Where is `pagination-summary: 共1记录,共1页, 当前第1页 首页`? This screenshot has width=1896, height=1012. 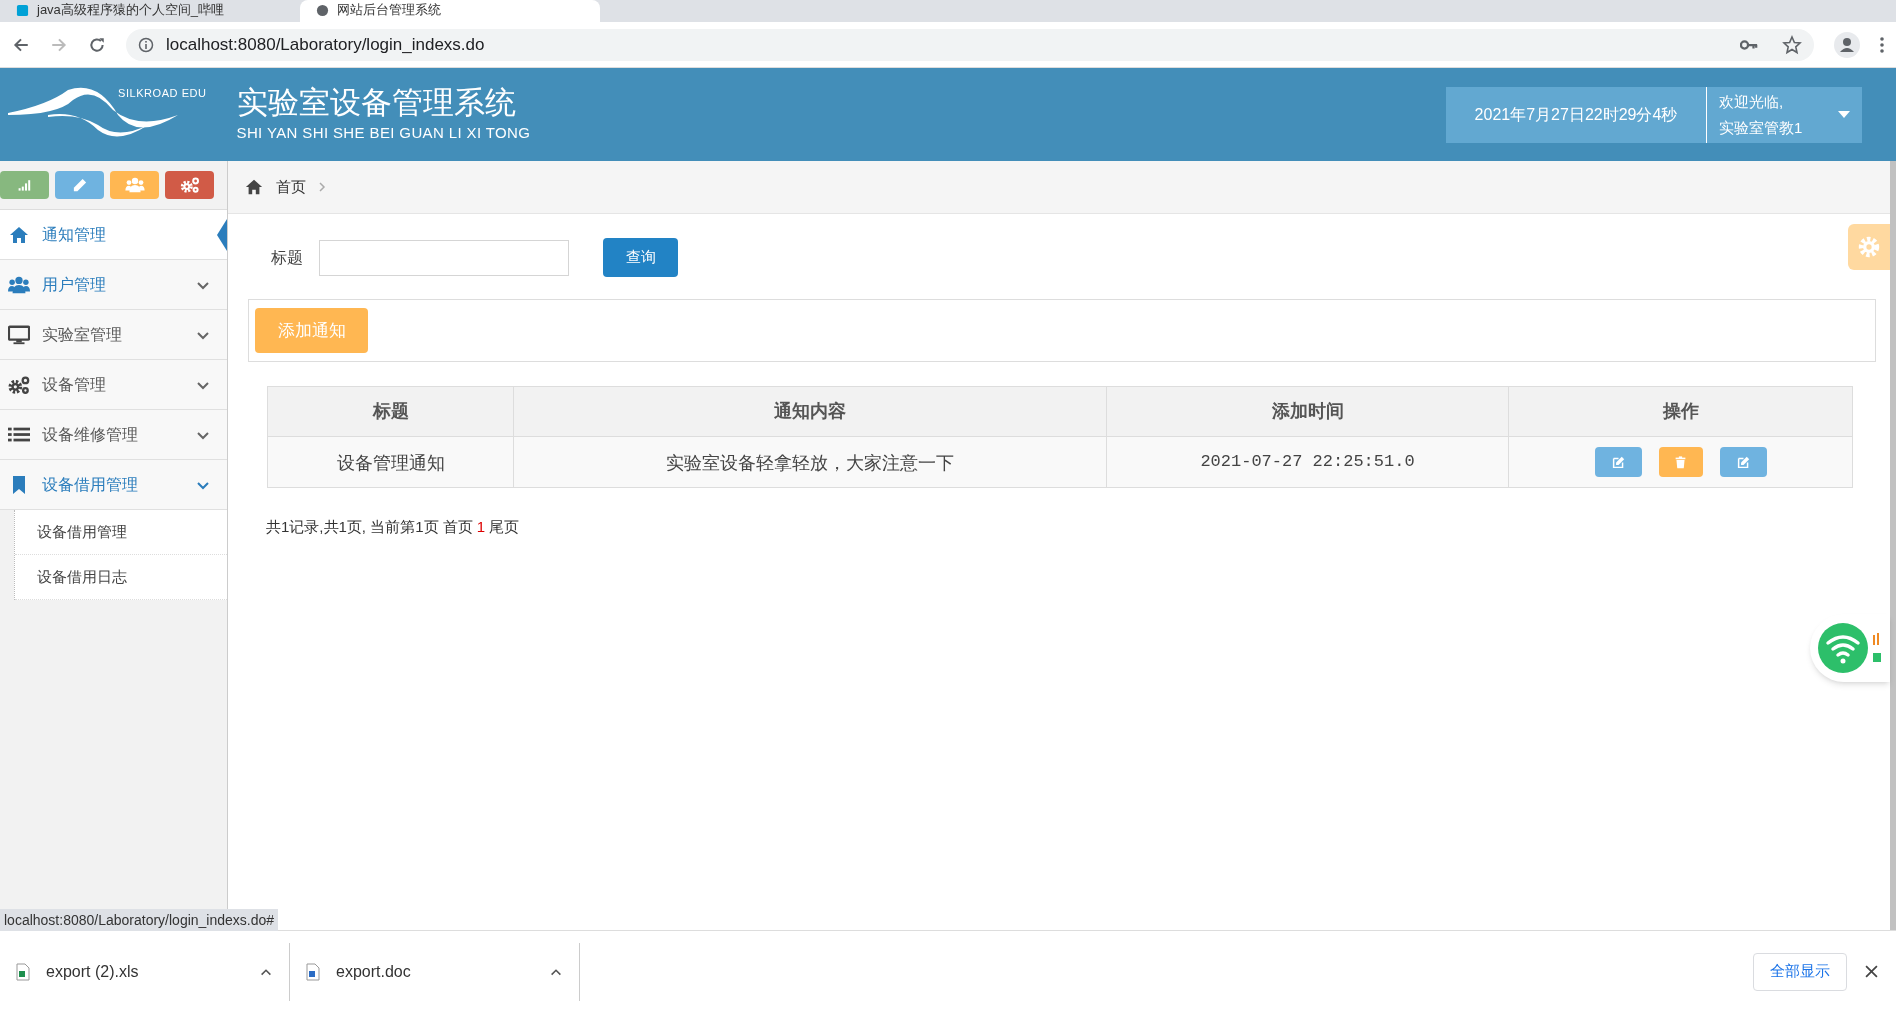
pagination-summary: 共1记录,共1页, 当前第1页 首页 is located at coordinates (369, 527).